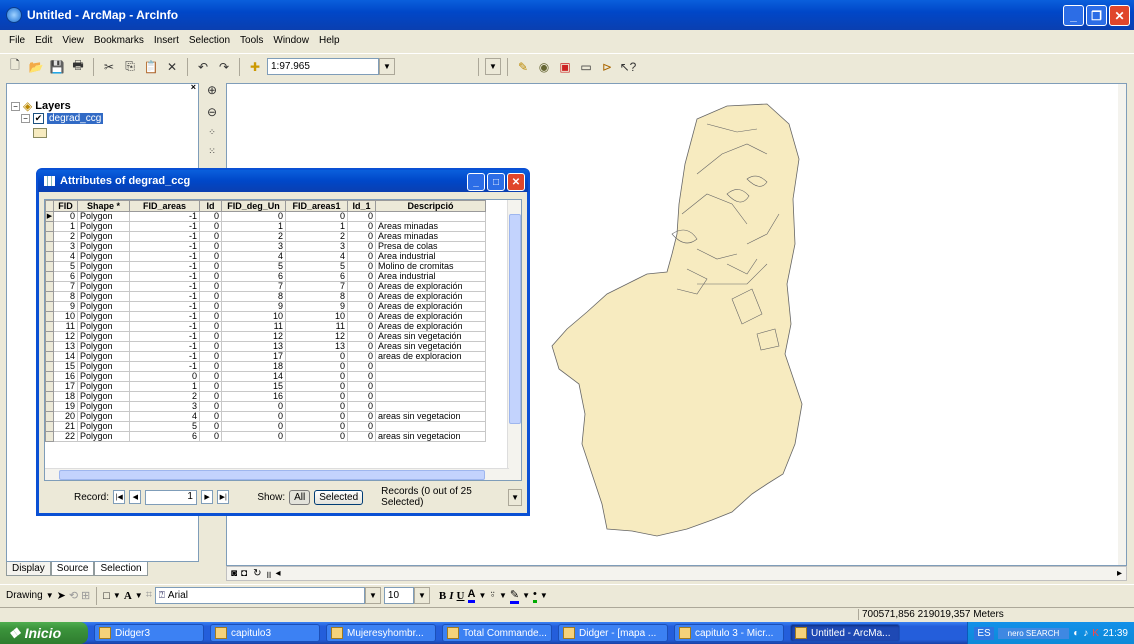 The height and width of the screenshot is (644, 1134). I want to click on close-button: ✕, so click(1119, 15).